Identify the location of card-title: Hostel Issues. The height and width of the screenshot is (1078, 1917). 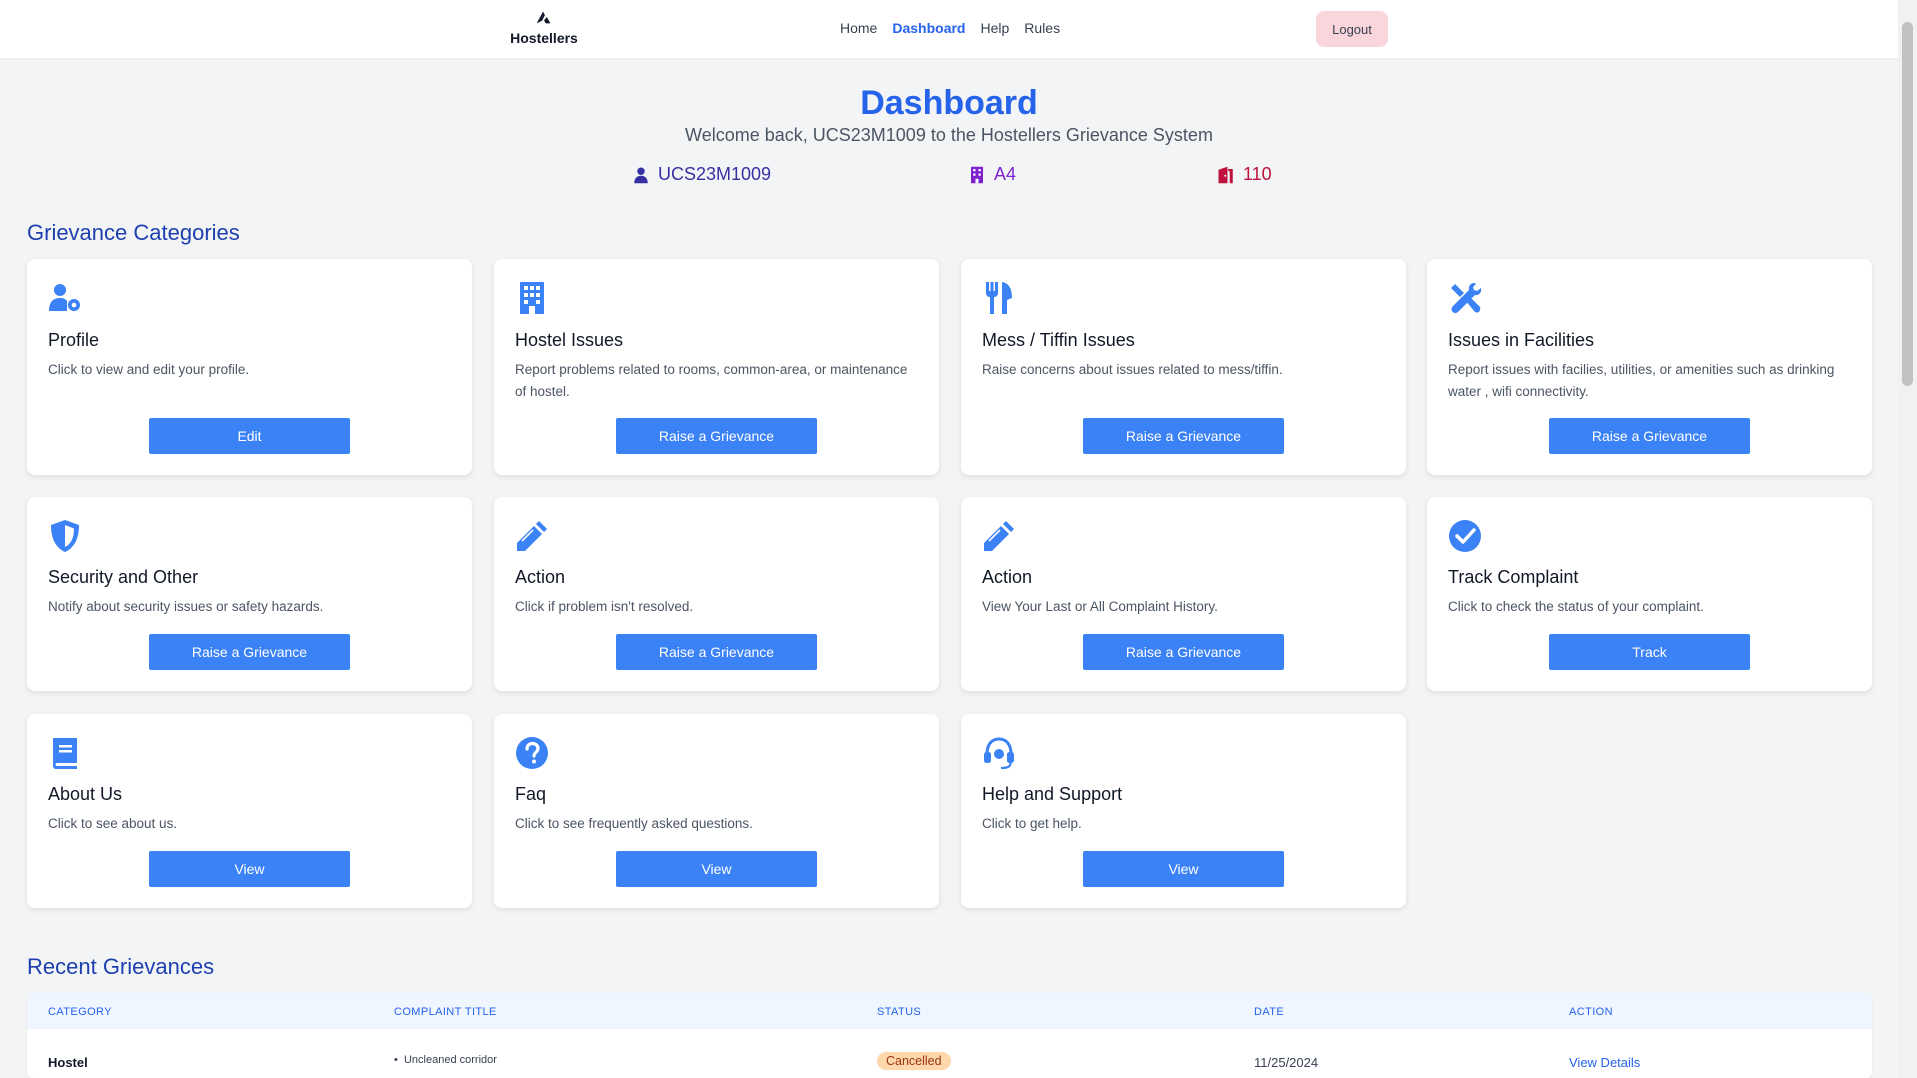
(569, 340).